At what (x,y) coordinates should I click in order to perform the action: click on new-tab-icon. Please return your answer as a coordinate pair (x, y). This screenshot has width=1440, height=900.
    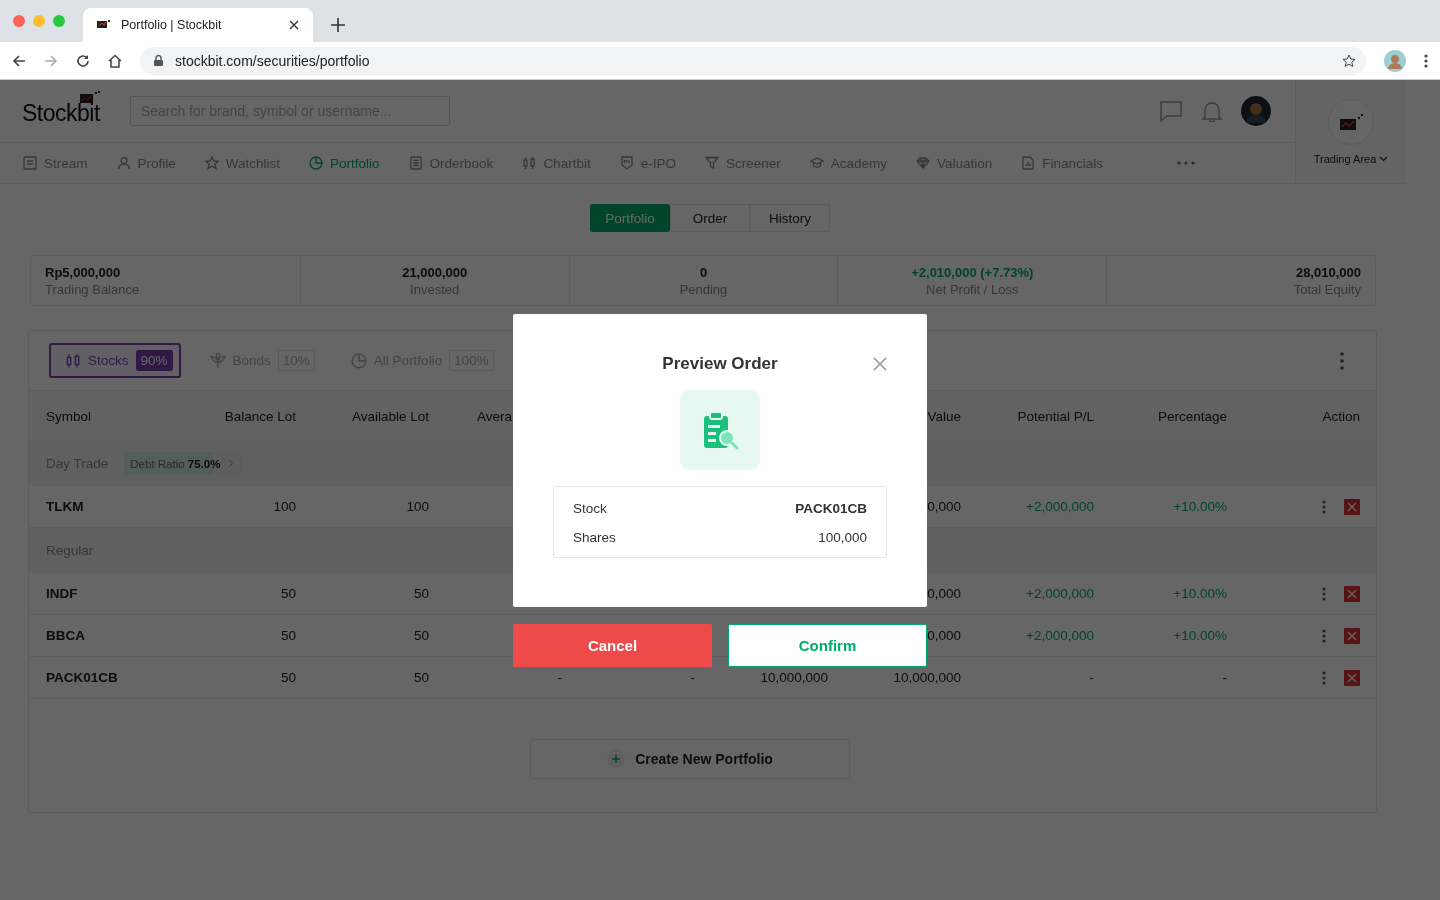
    Looking at the image, I should click on (338, 25).